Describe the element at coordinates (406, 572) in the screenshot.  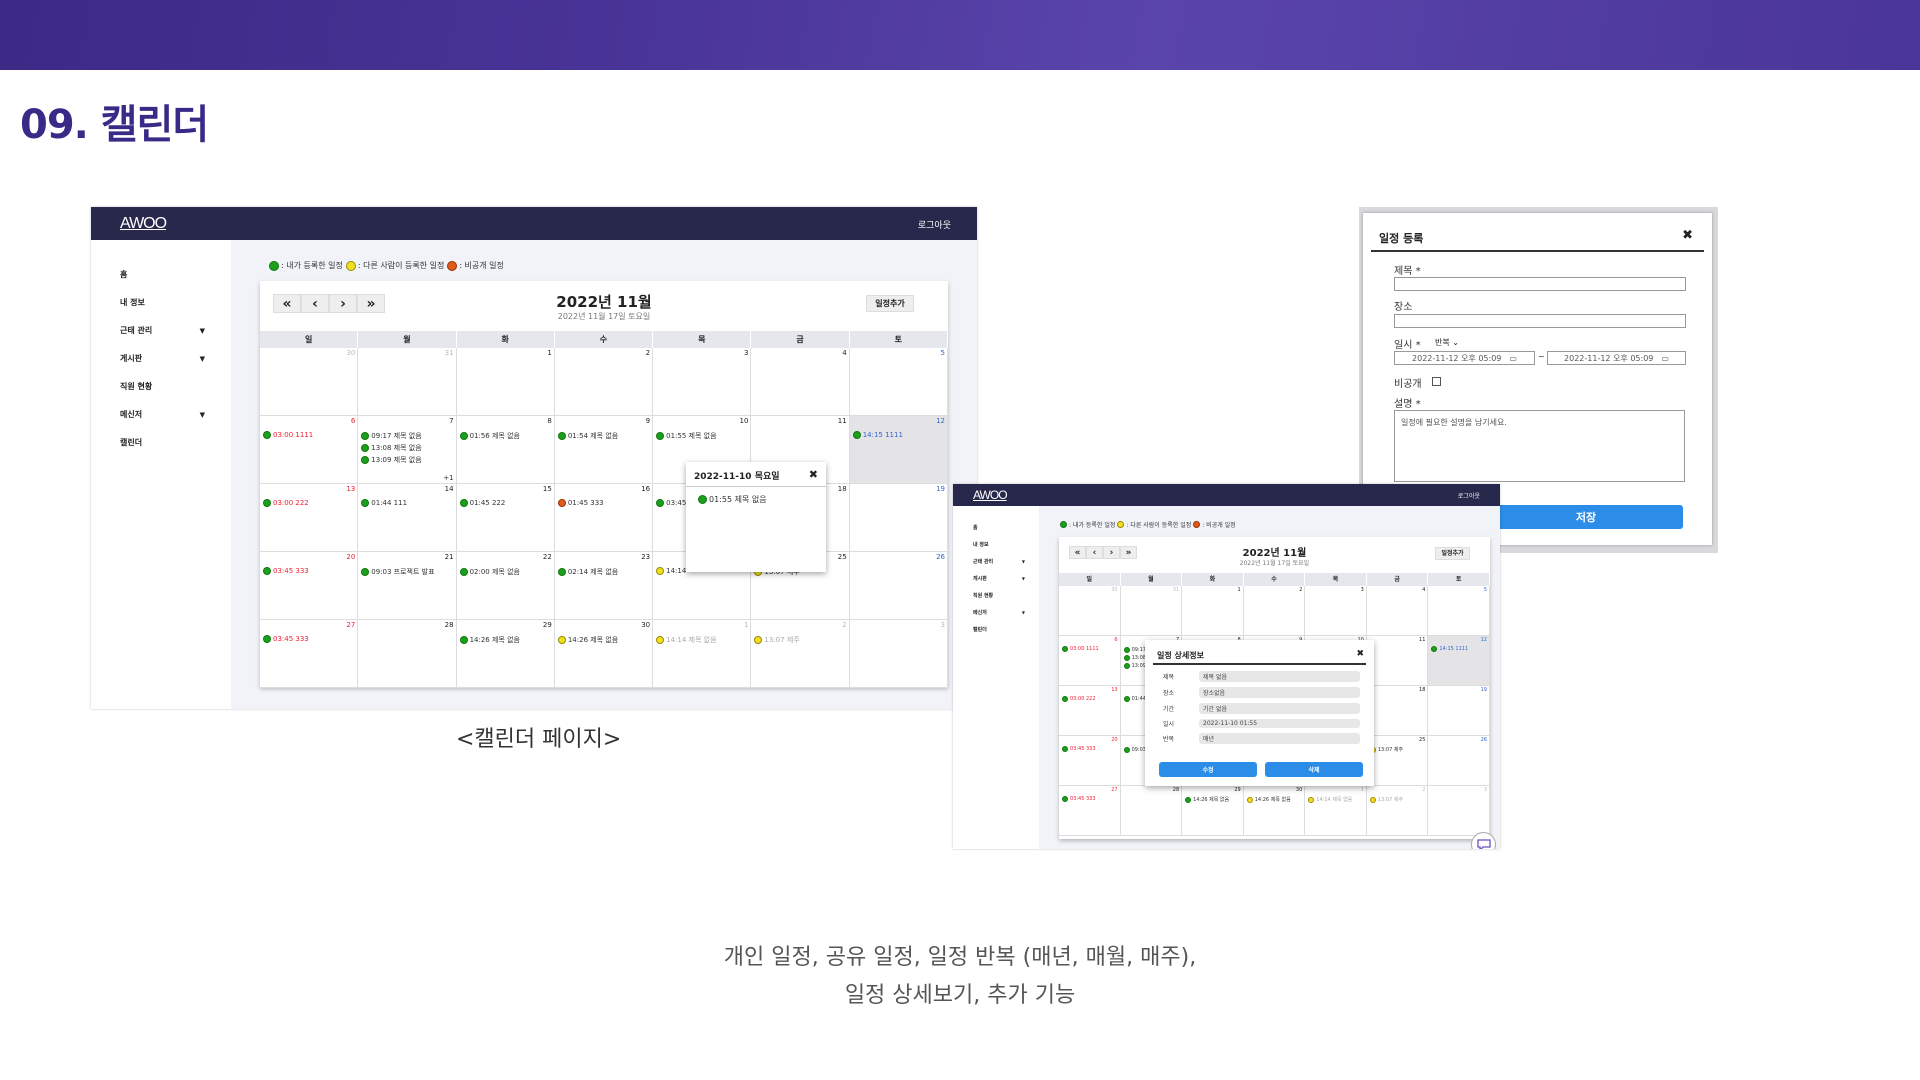
I see `calendar-event: 09:03 프로젝트 발표` at that location.